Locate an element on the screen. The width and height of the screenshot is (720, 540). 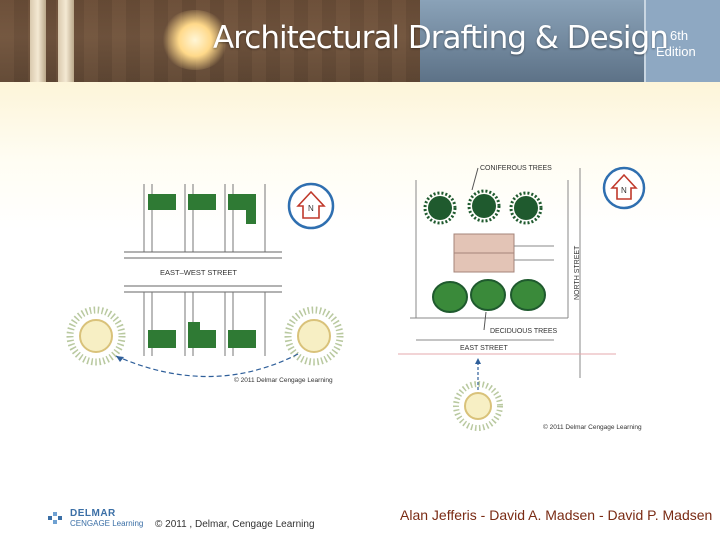
logo-delmar-text: DELMAR is located at coordinates (93, 513).